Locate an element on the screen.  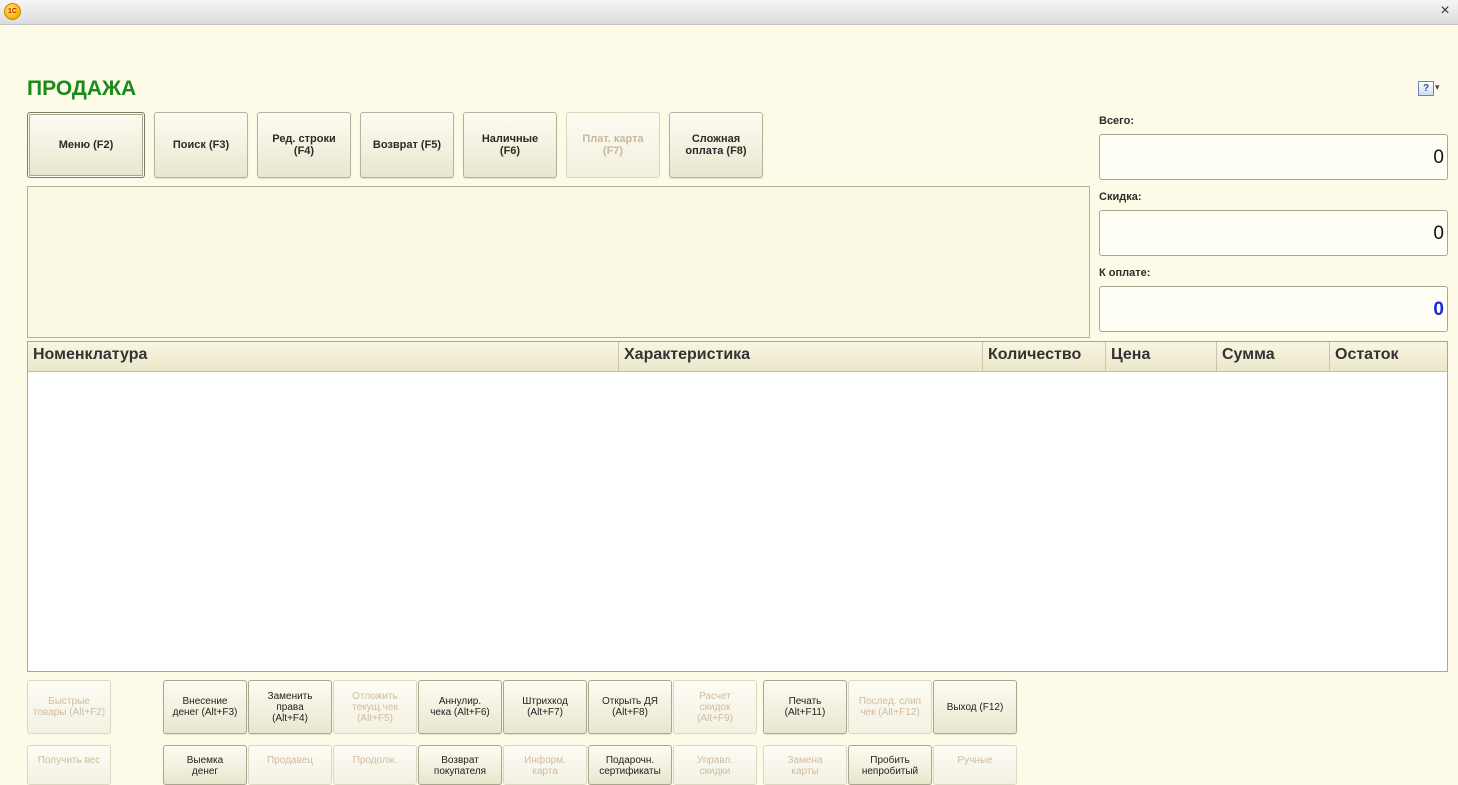
total-field: 0 is located at coordinates (1273, 157).